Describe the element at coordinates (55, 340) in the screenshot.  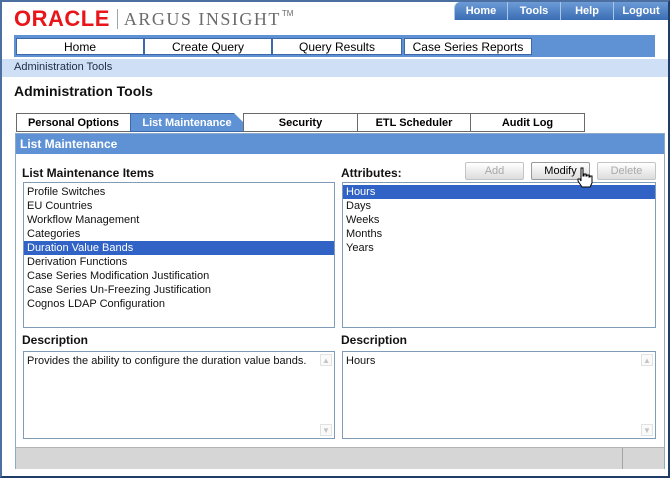
I see `left-description-label: Description` at that location.